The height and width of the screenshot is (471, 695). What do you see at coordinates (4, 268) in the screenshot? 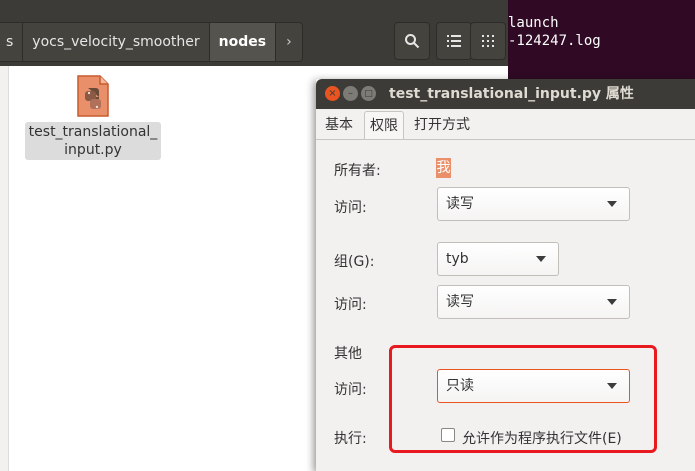
I see `sidebar-edge` at bounding box center [4, 268].